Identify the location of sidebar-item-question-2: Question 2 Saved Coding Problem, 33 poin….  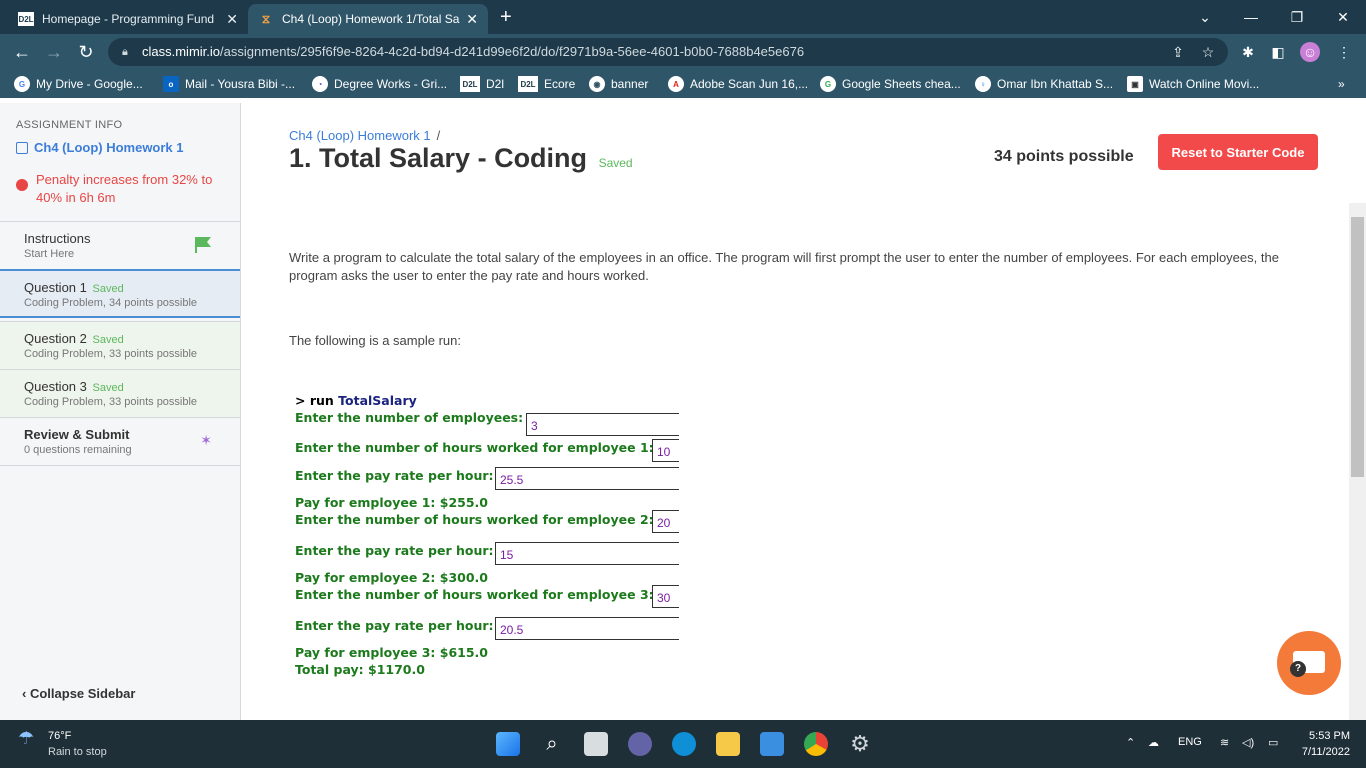
(120, 345).